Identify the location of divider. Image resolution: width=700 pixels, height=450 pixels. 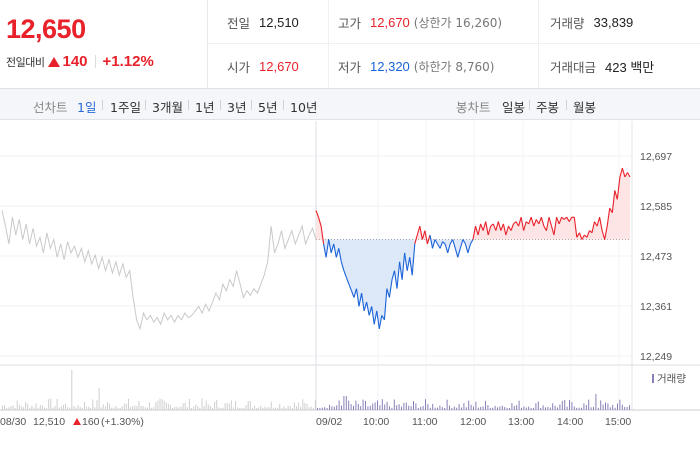
(529, 105).